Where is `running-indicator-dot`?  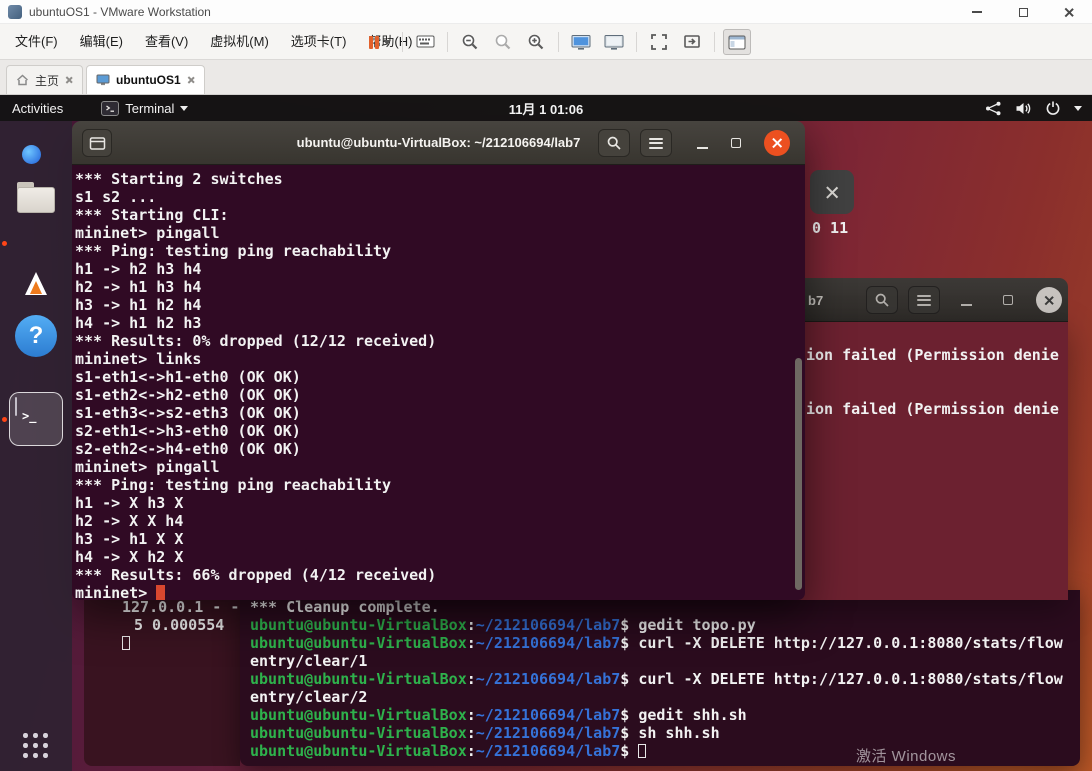 running-indicator-dot is located at coordinates (4, 419).